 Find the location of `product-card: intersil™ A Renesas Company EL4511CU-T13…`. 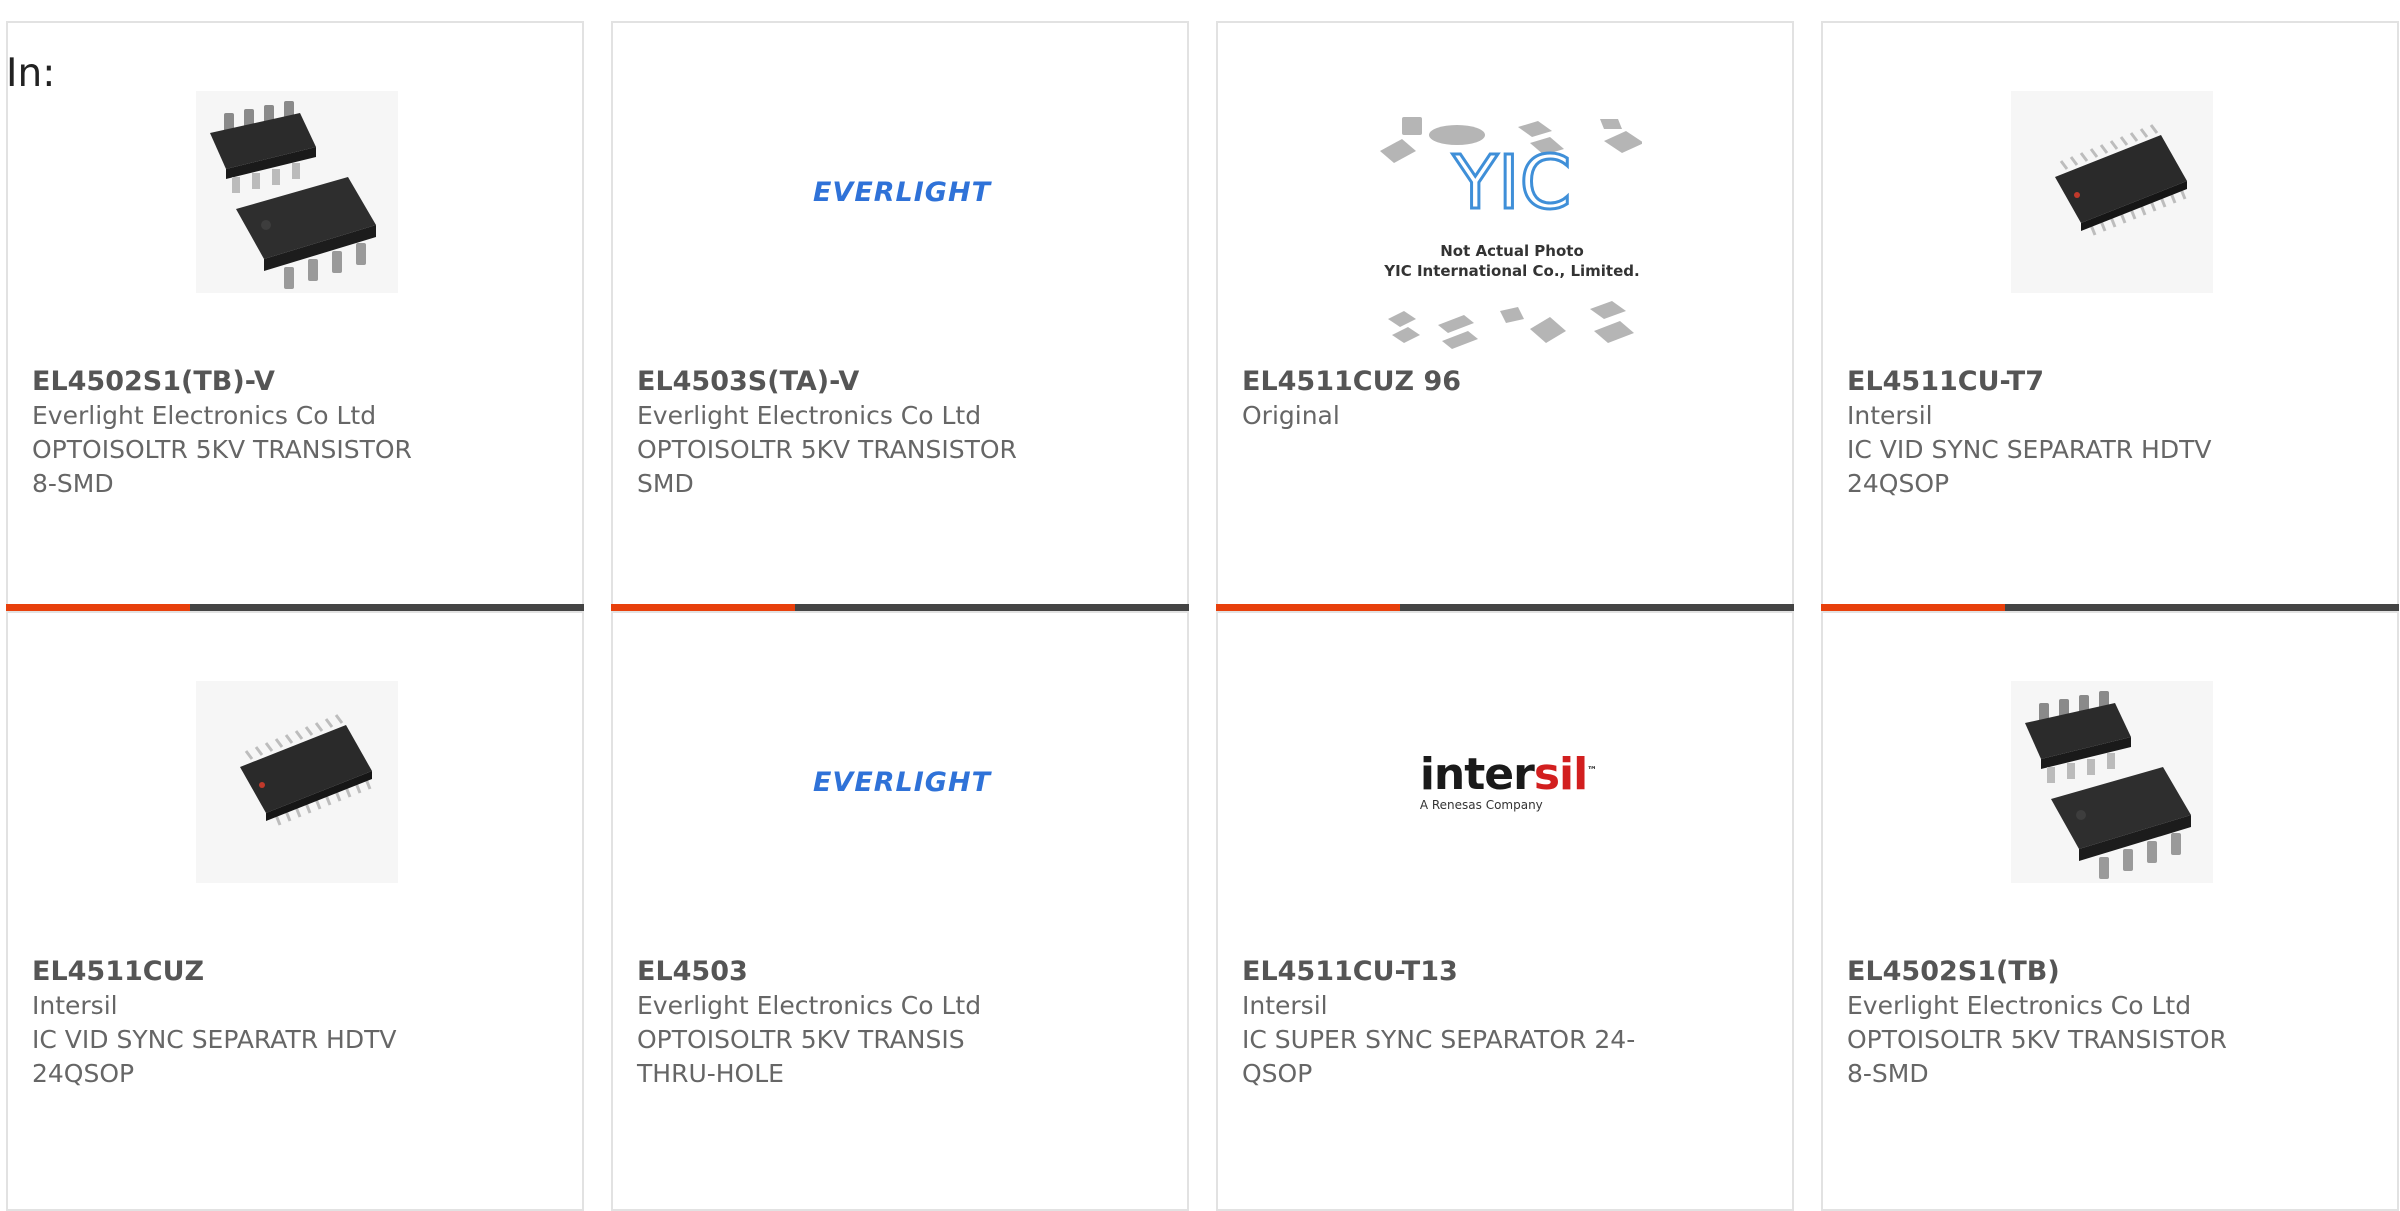

product-card: intersil™ A Renesas Company EL4511CU-T13… is located at coordinates (1505, 911).